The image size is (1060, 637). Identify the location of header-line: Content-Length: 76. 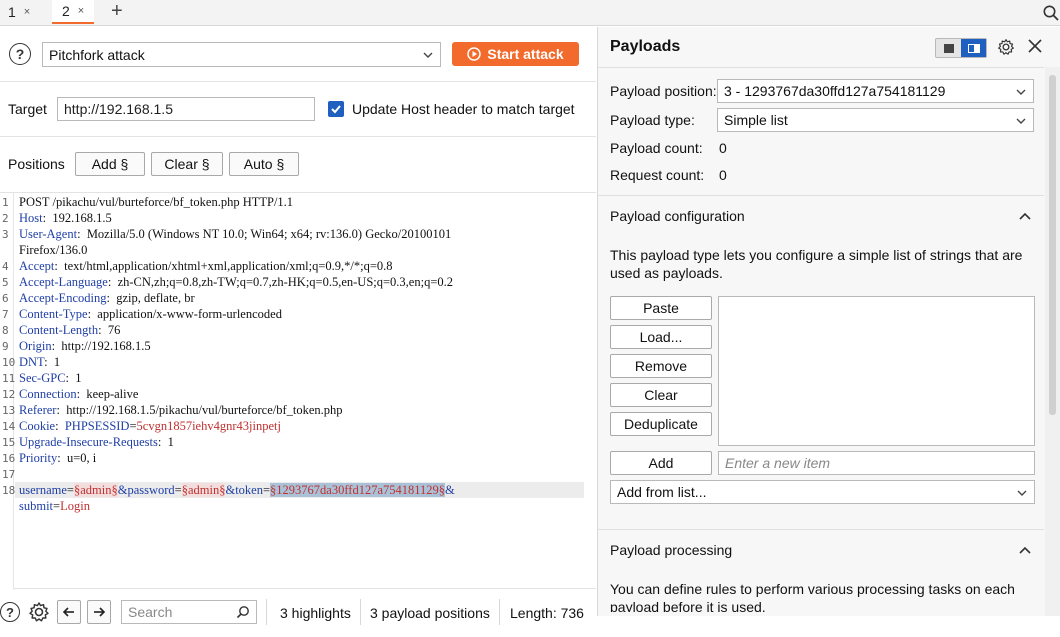
(70, 330).